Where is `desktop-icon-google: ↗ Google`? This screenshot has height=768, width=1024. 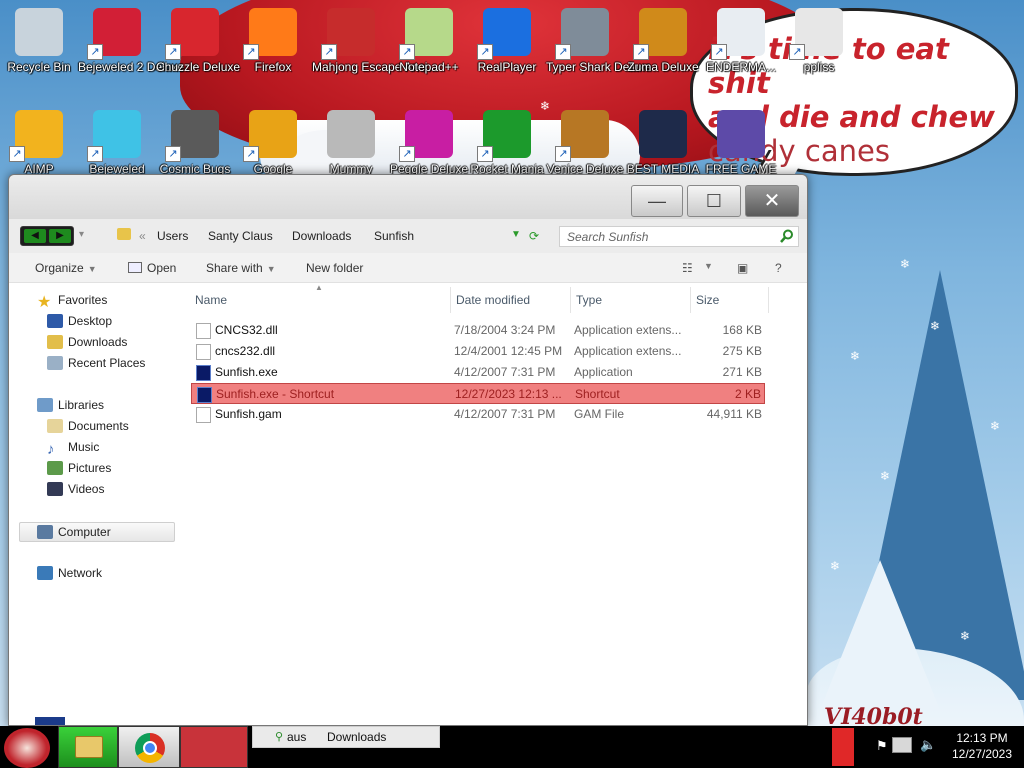 desktop-icon-google: ↗ Google is located at coordinates (273, 144).